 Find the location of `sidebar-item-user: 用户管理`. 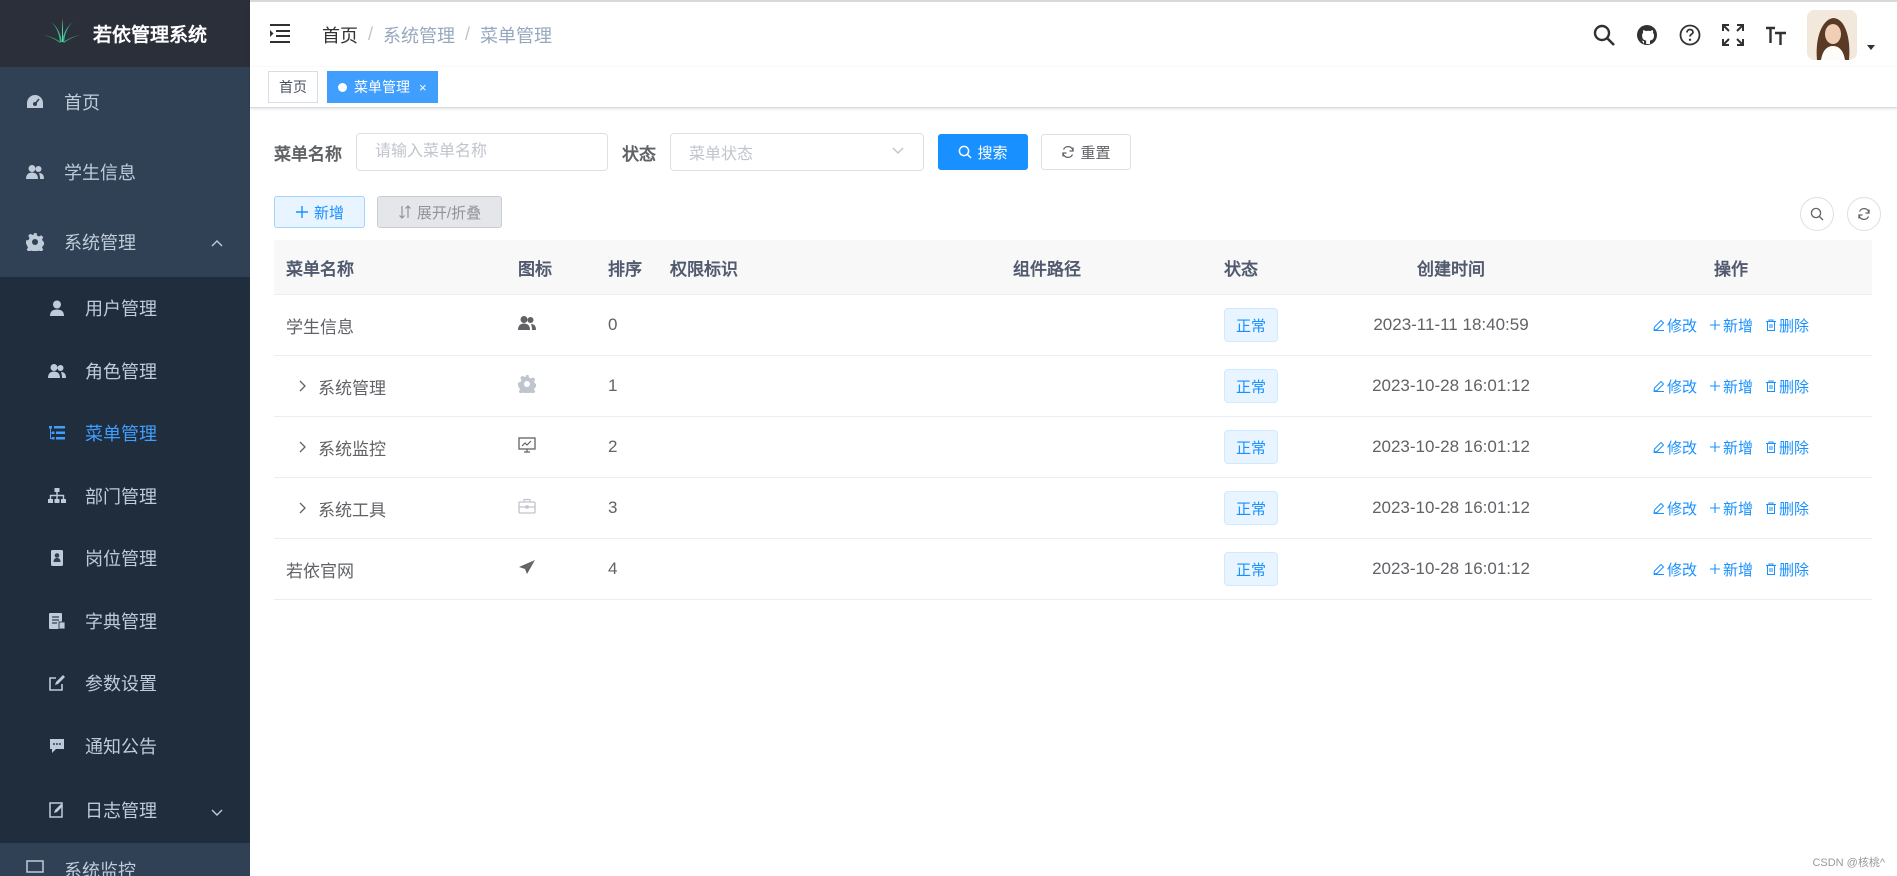

sidebar-item-user: 用户管理 is located at coordinates (125, 308).